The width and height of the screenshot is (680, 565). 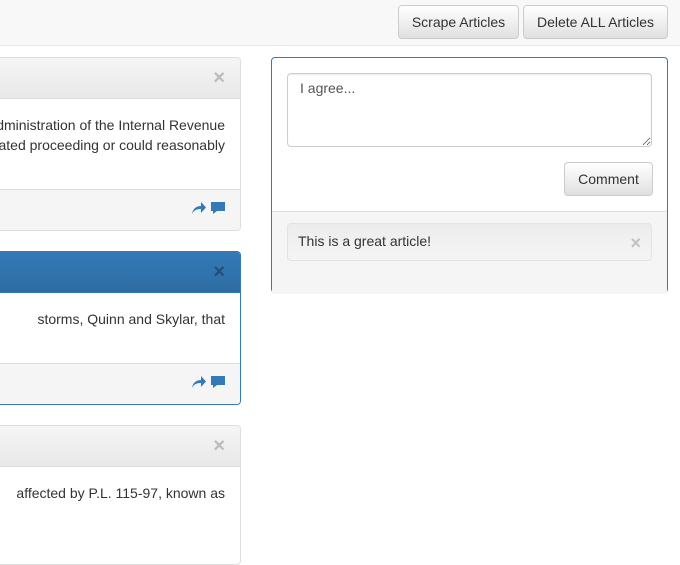 I want to click on comments-list: This is a great article! ×, so click(x=469, y=252).